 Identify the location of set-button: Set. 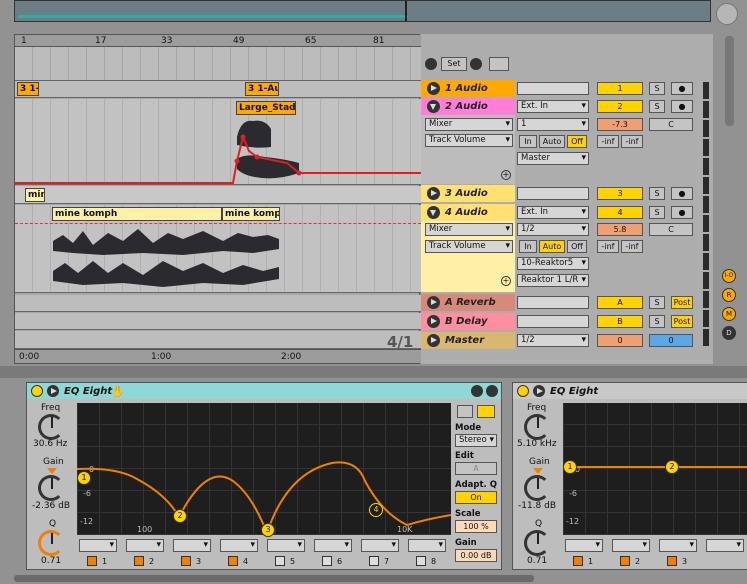
(454, 64).